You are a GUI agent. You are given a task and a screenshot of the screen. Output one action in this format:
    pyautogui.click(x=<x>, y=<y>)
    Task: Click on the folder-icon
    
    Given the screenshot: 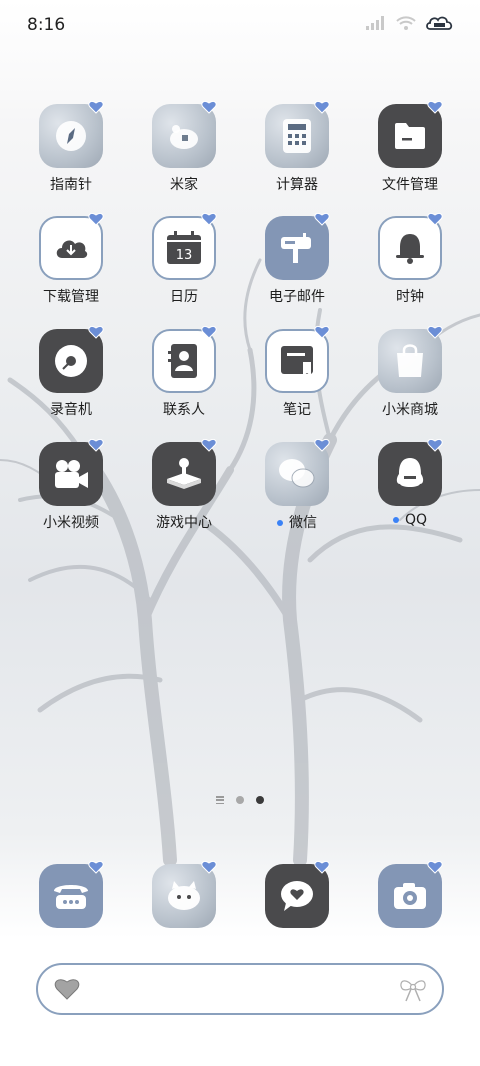 What is the action you would take?
    pyautogui.click(x=410, y=136)
    